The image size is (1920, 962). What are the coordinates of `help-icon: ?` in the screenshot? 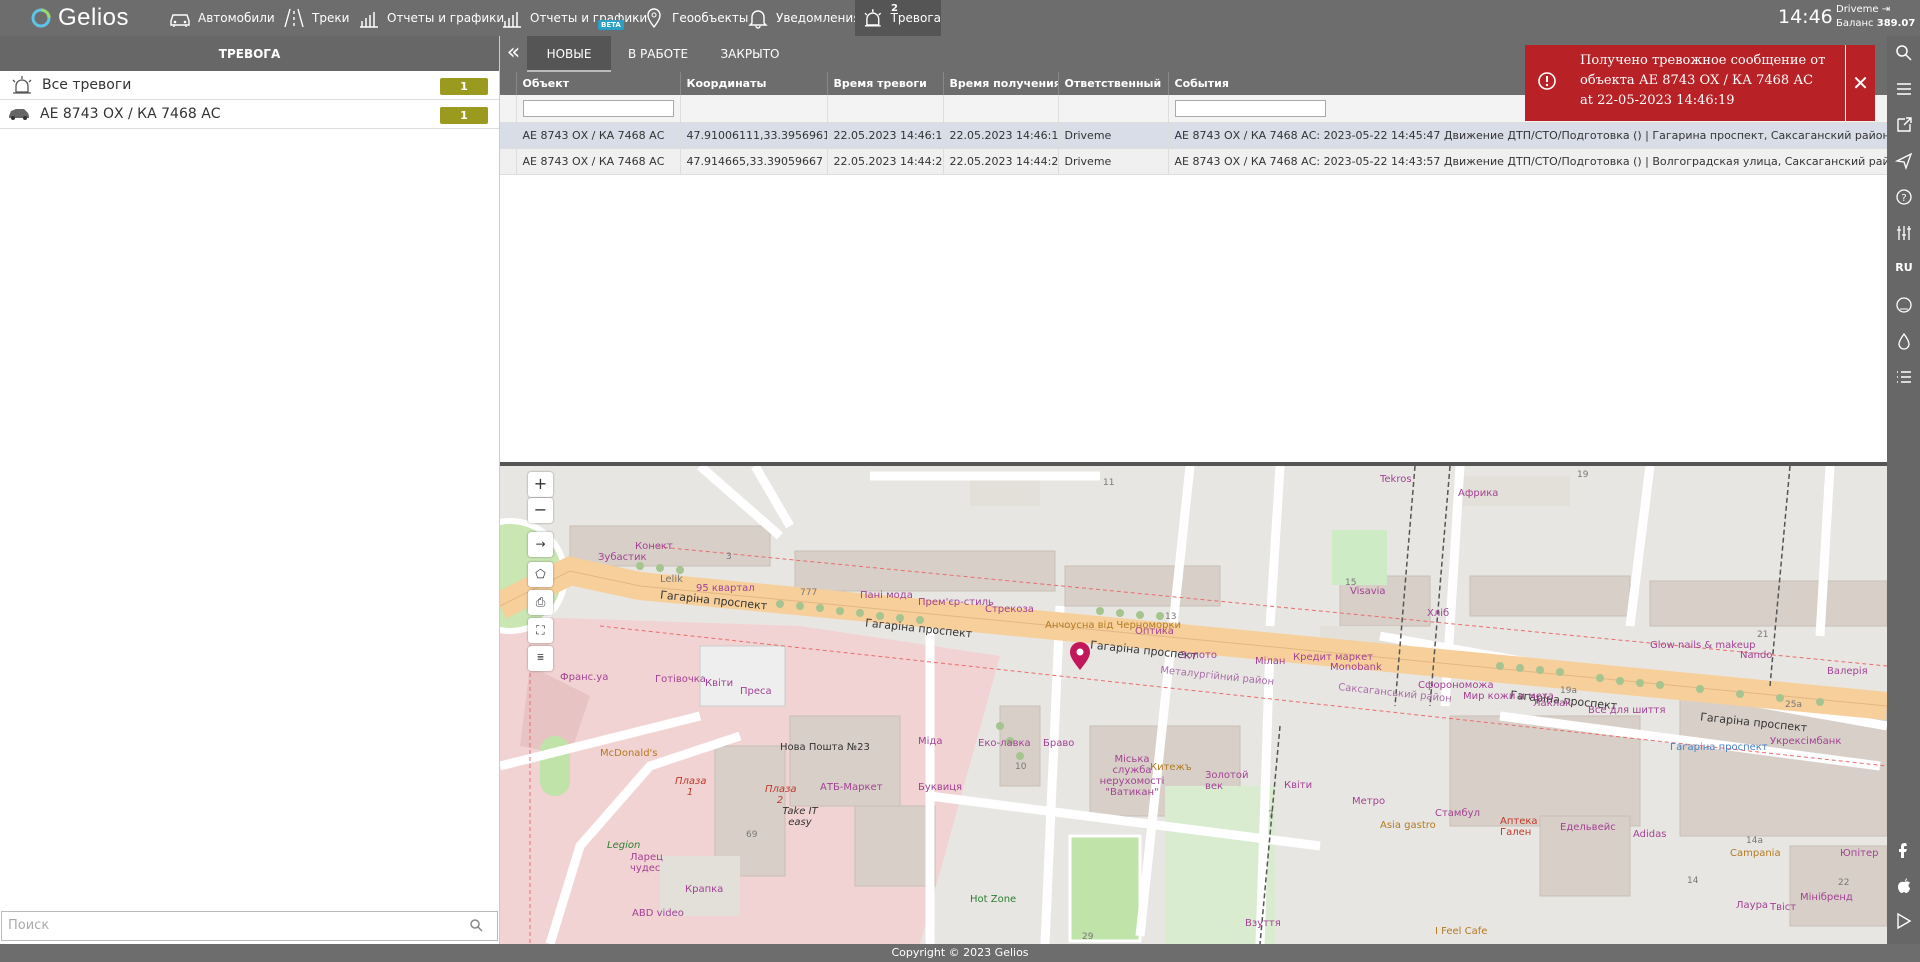 It's located at (1904, 197).